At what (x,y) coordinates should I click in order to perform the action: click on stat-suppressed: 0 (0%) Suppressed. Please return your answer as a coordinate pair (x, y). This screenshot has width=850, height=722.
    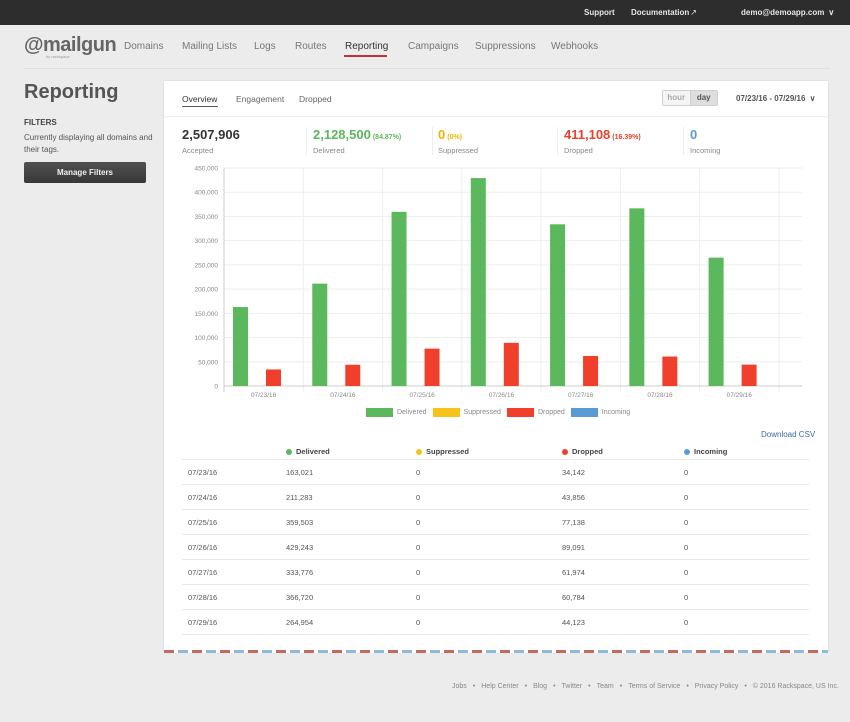
    Looking at the image, I should click on (458, 140).